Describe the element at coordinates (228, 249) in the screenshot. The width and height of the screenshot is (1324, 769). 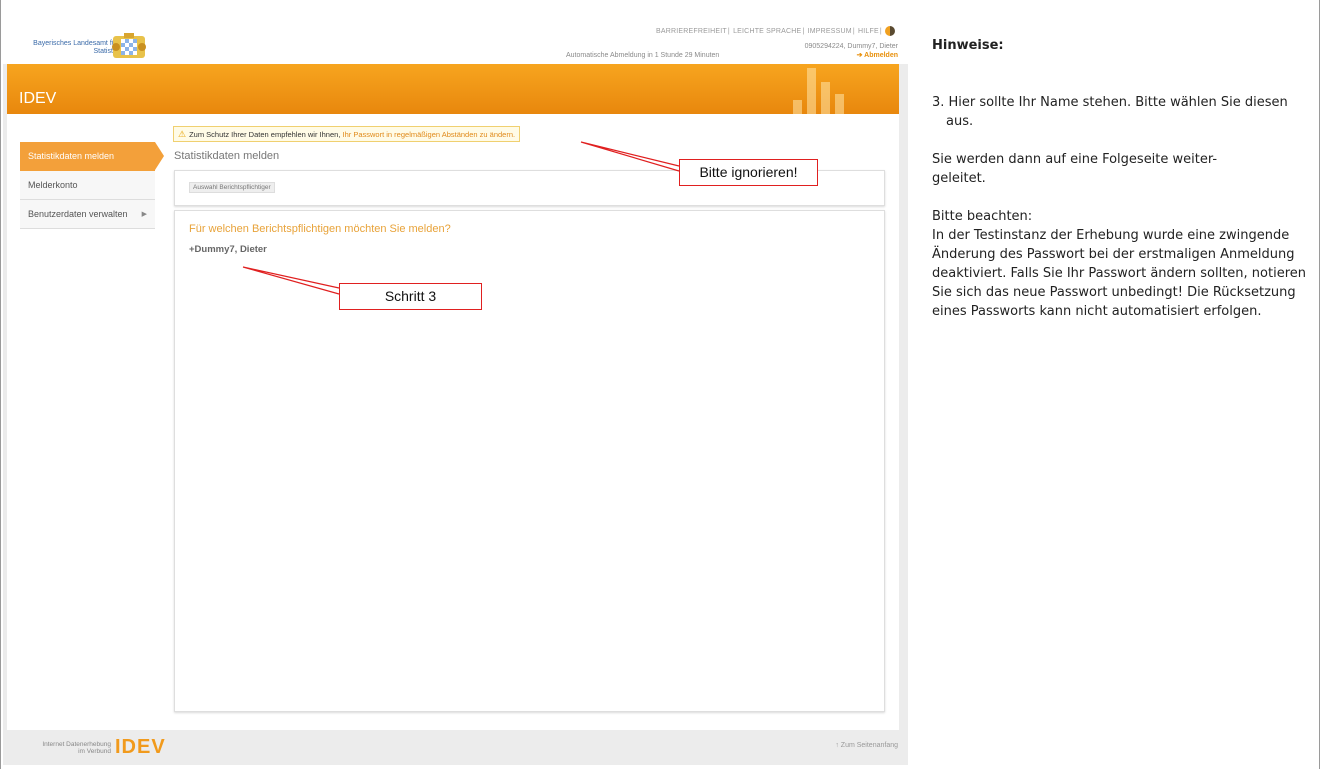
I see `reporter-item-dummy7: +Dummy7, Dieter` at that location.